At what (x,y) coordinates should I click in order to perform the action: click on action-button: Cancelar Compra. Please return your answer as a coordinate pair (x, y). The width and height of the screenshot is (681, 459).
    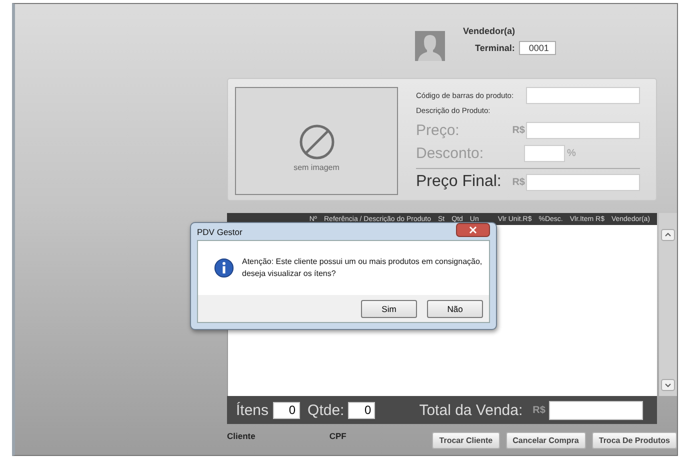
    Looking at the image, I should click on (546, 440).